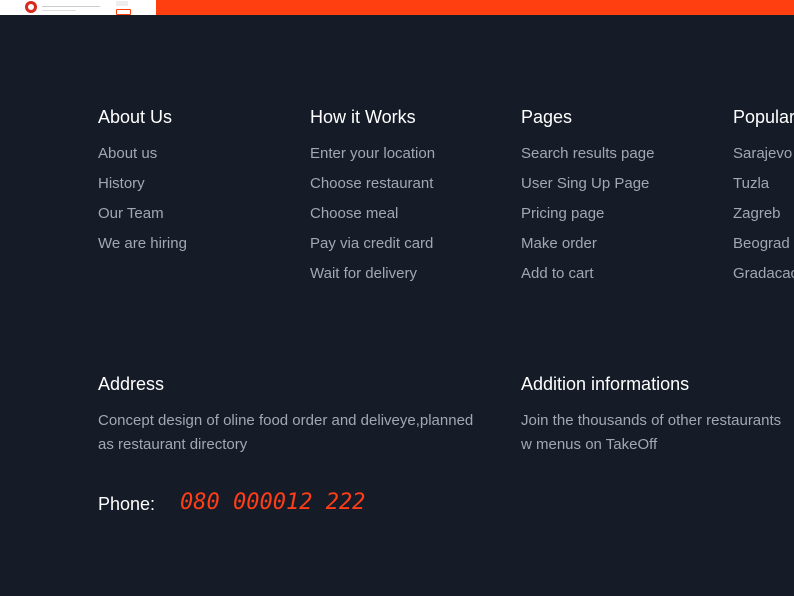  I want to click on page-thumbnail-preview, so click(78, 7).